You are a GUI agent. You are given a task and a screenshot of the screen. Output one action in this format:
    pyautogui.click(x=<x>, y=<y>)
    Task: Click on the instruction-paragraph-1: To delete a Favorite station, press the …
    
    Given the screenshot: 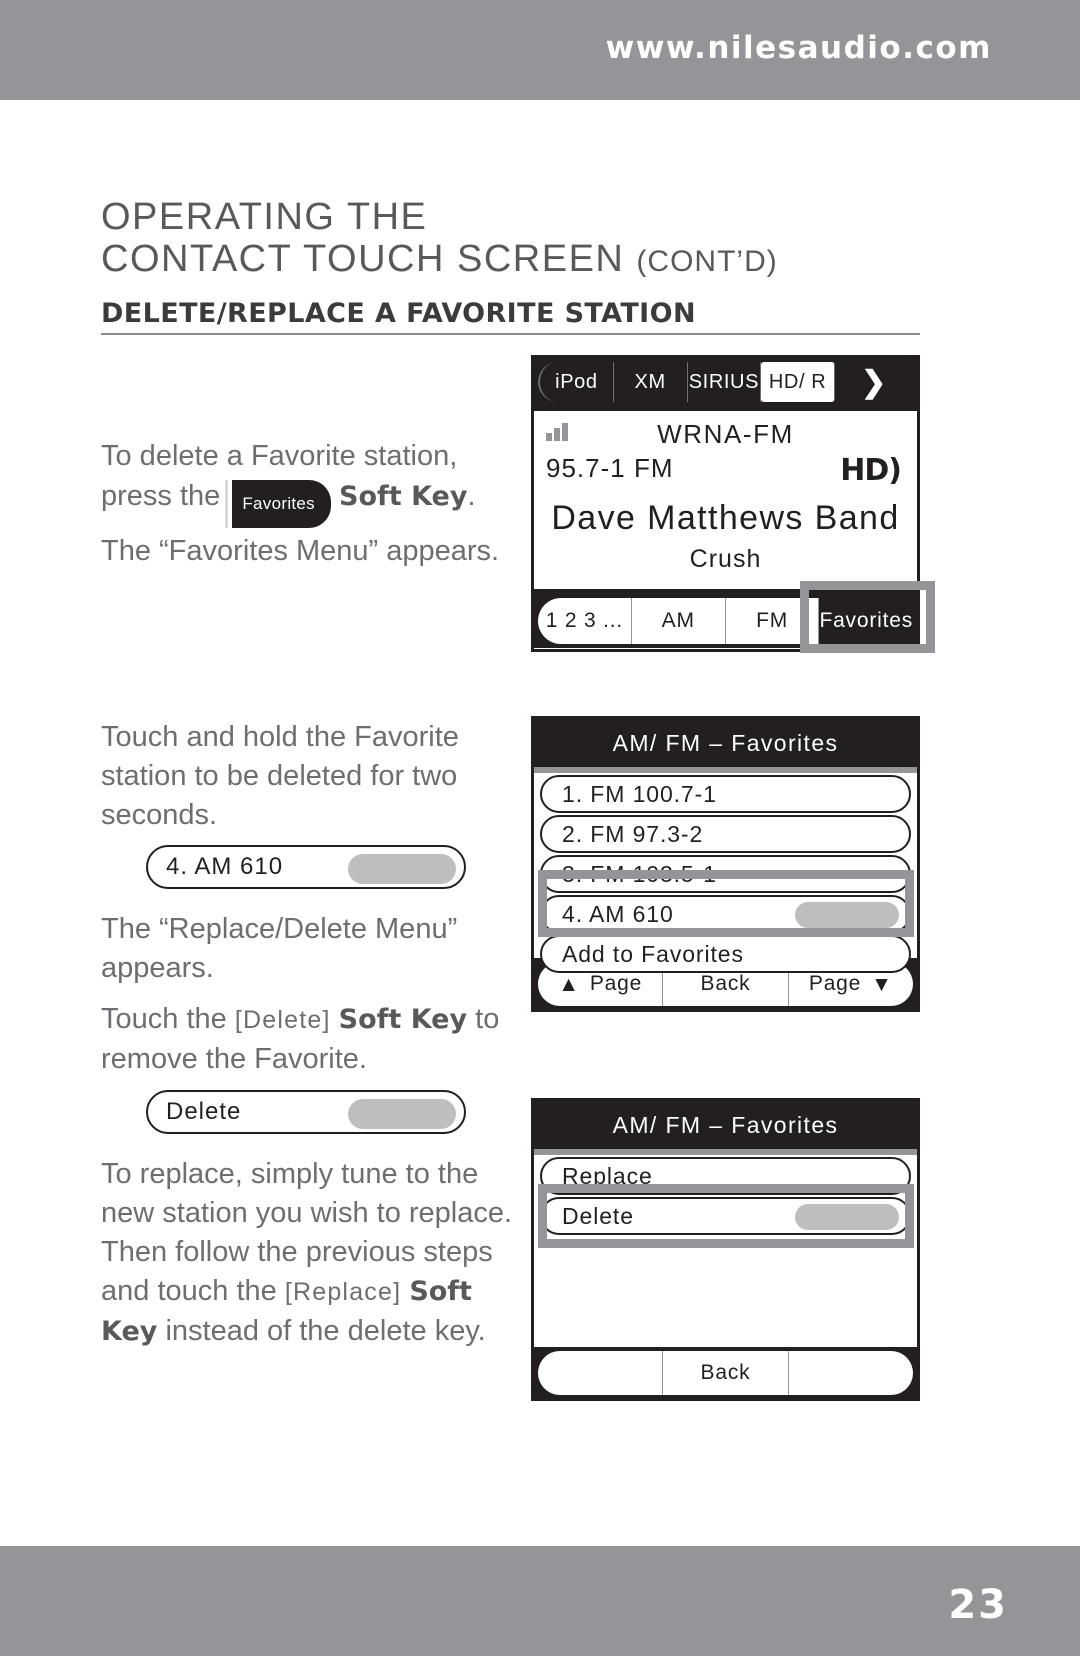 What is the action you would take?
    pyautogui.click(x=311, y=482)
    